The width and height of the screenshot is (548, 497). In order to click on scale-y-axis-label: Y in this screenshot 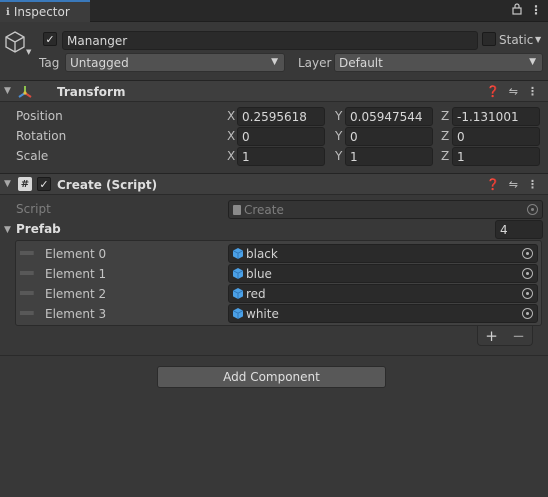, I will do `click(338, 156)`.